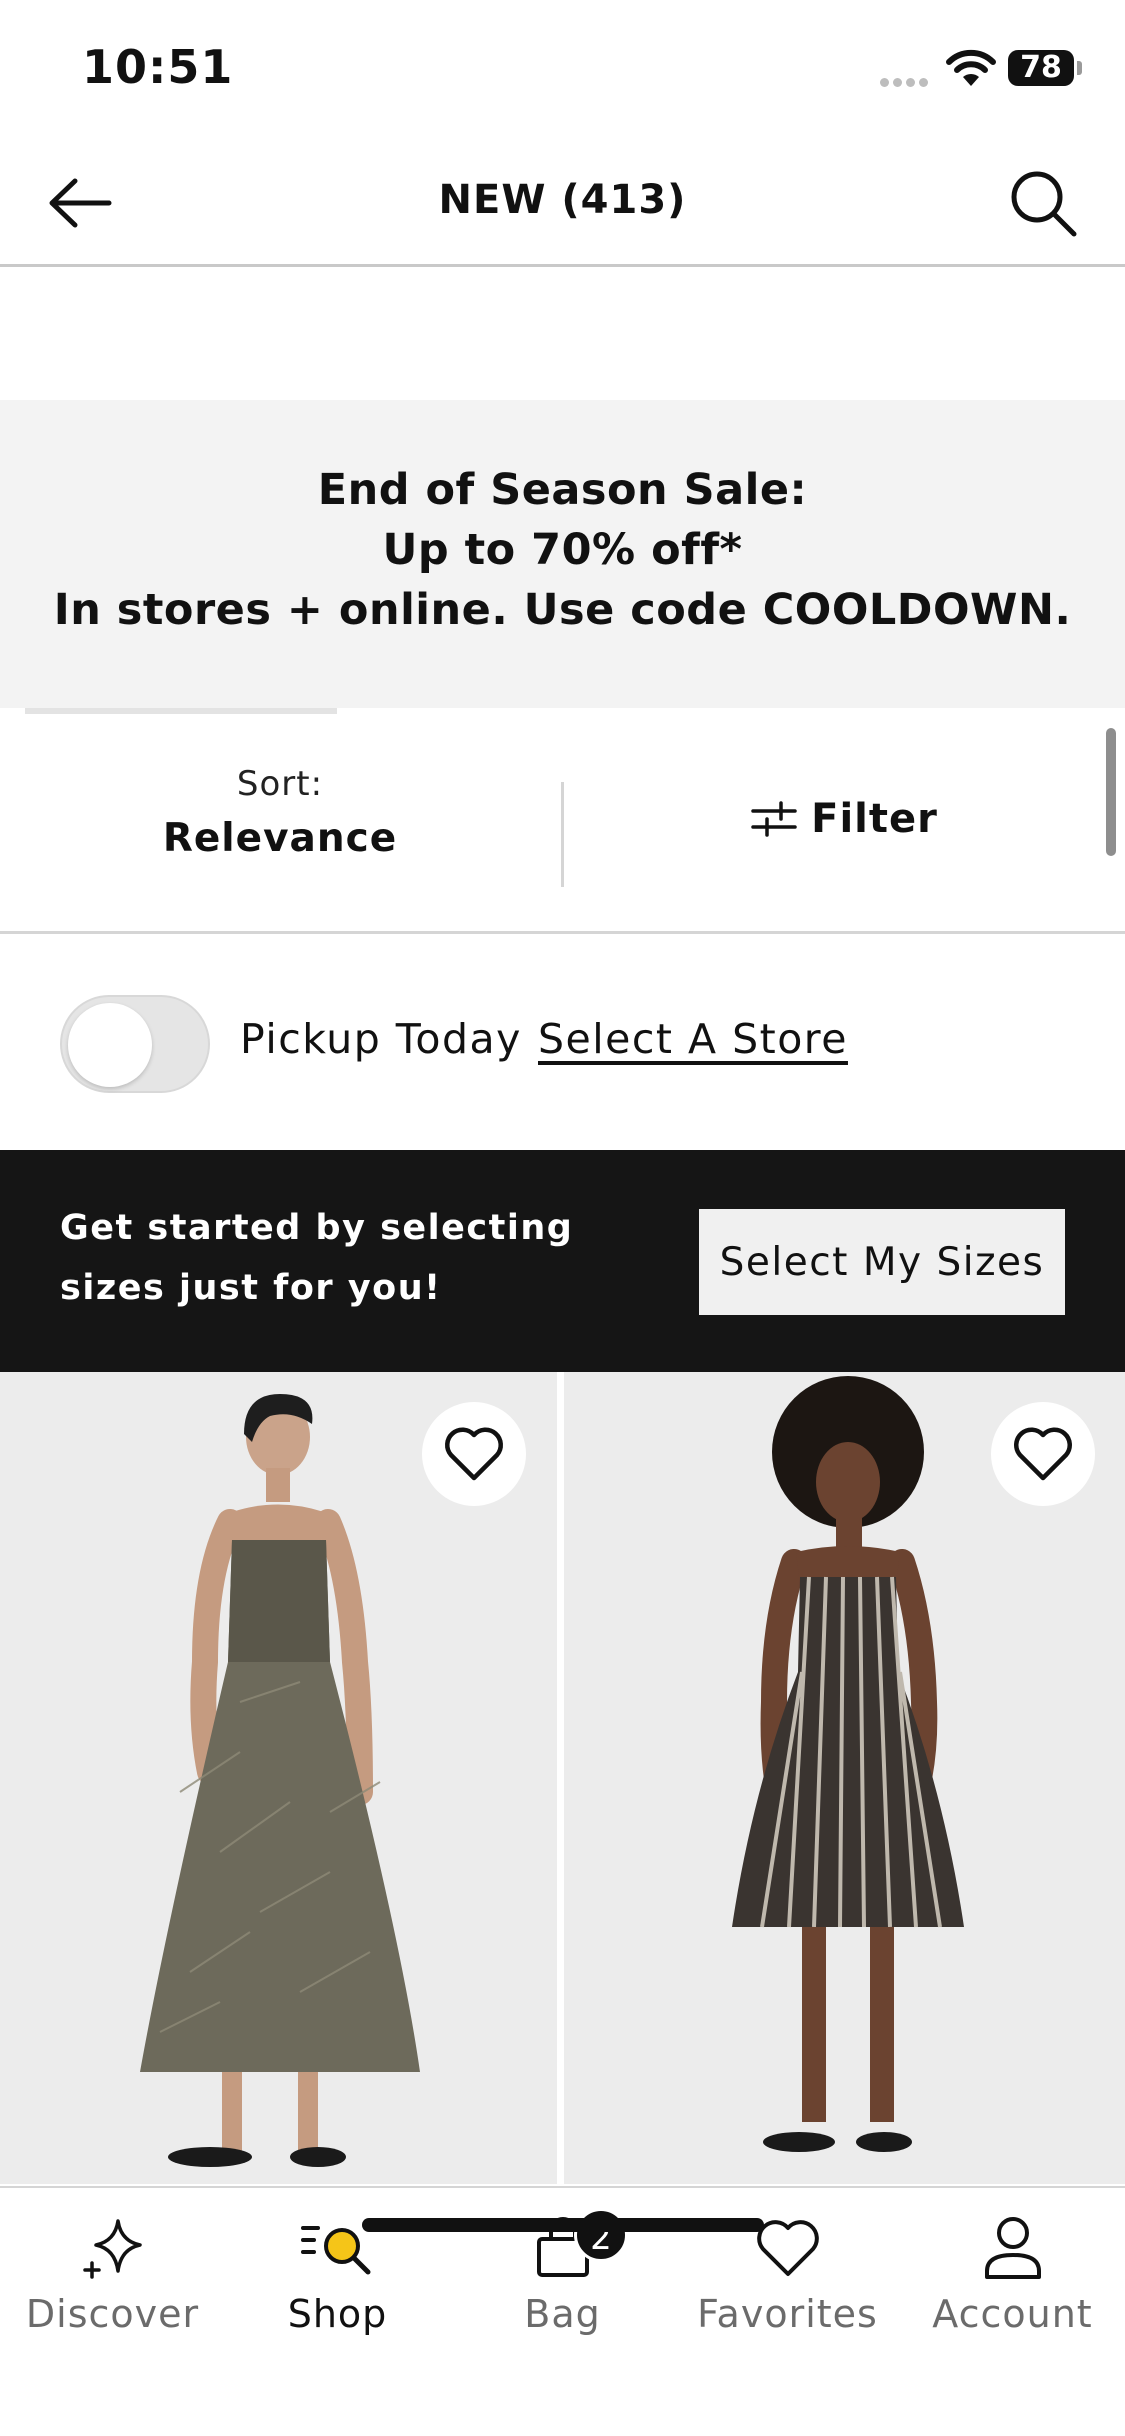 The height and width of the screenshot is (2436, 1125). I want to click on wifi-icon, so click(971, 67).